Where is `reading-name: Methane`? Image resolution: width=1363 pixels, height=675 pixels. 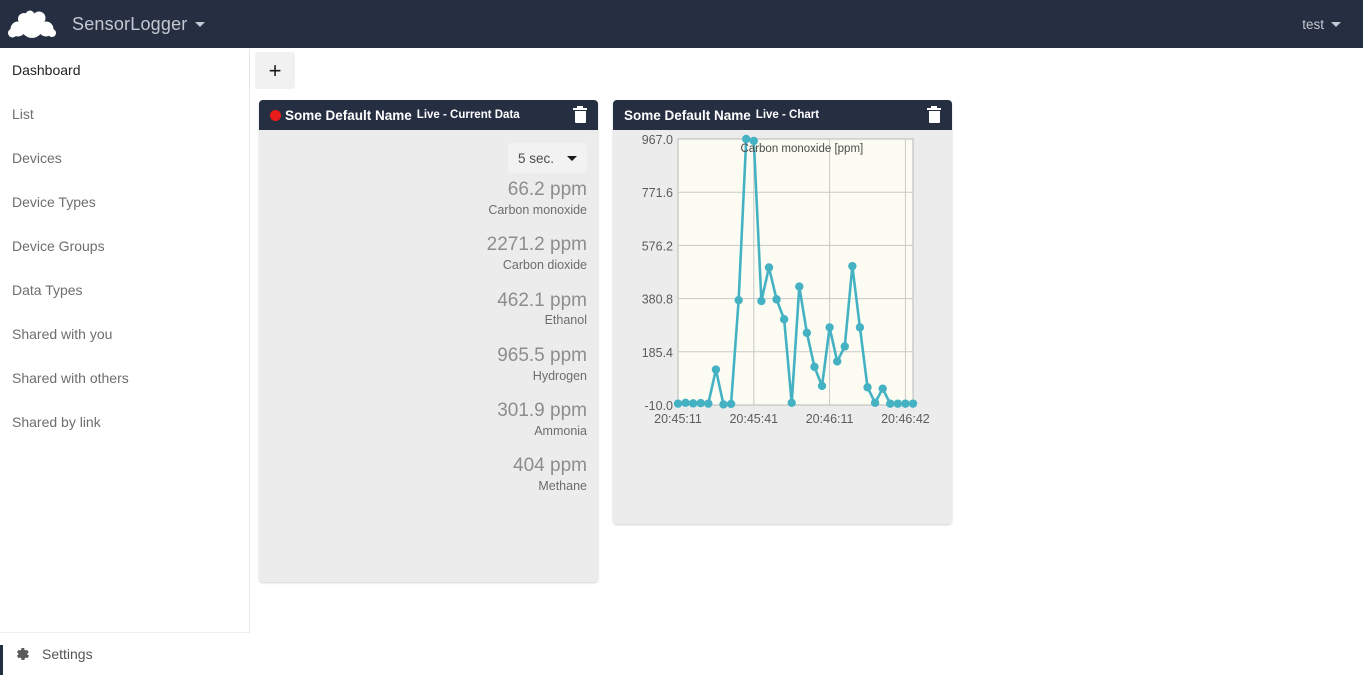 reading-name: Methane is located at coordinates (562, 486).